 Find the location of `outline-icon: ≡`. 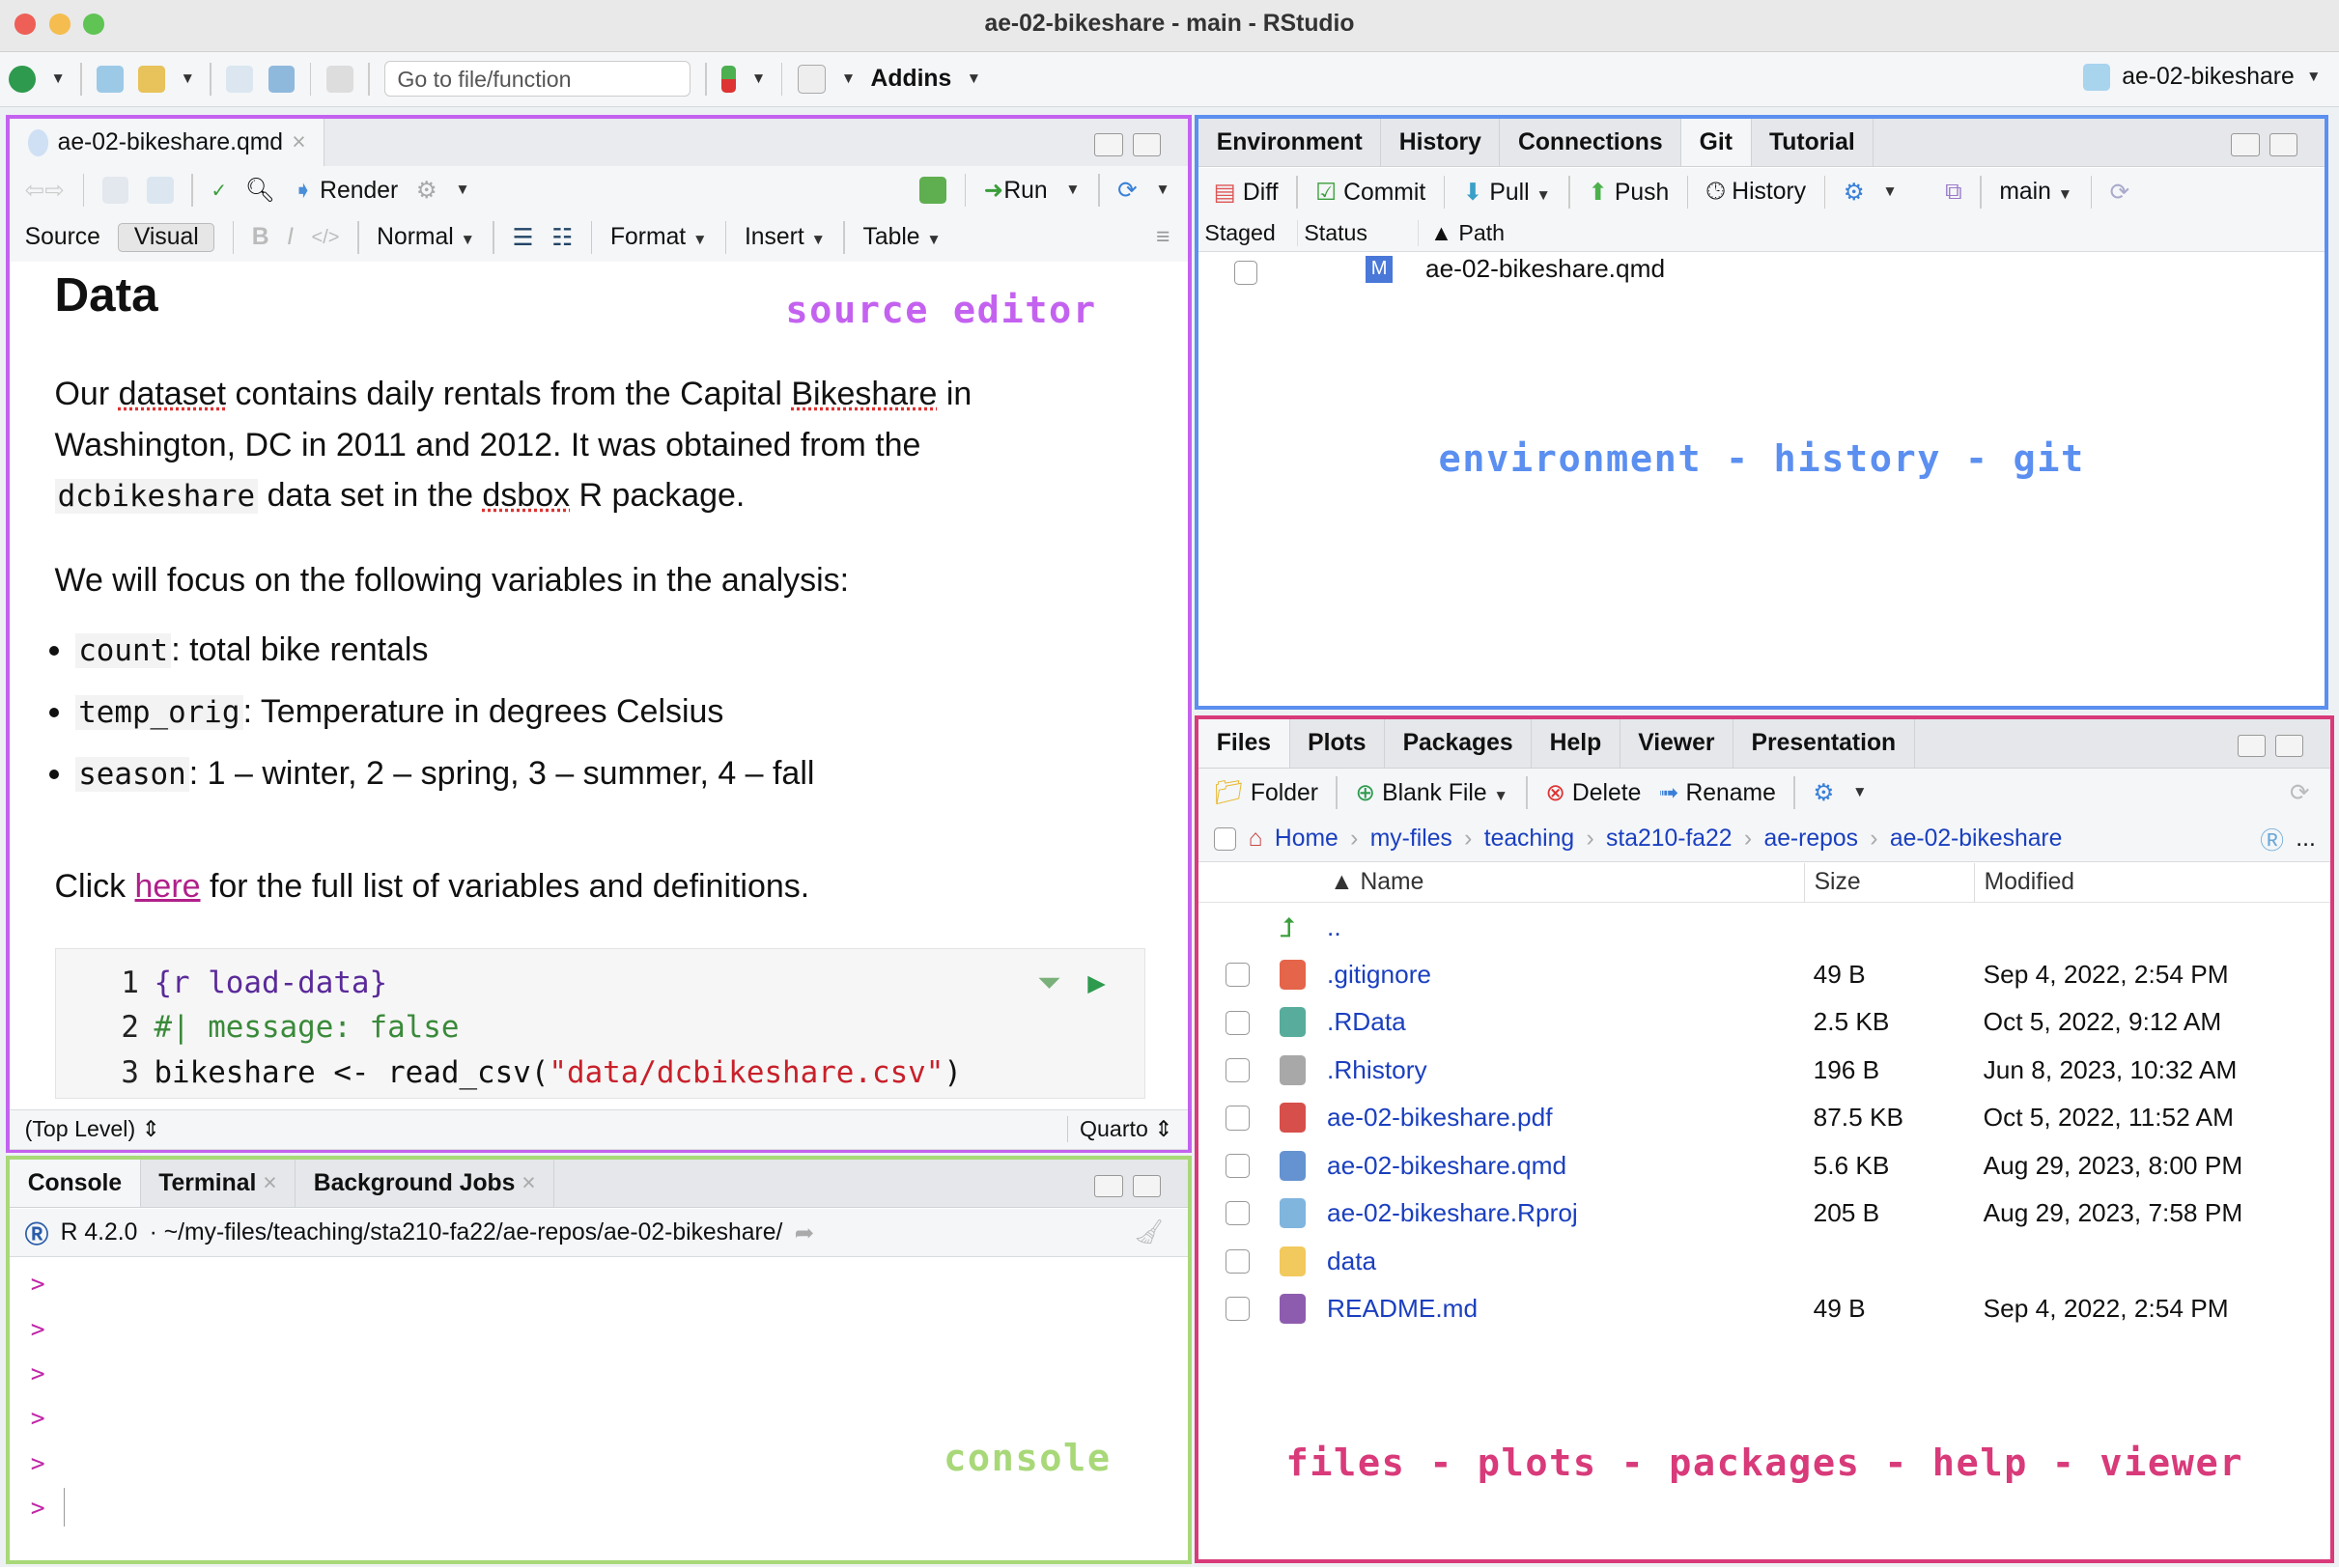

outline-icon: ≡ is located at coordinates (1163, 238).